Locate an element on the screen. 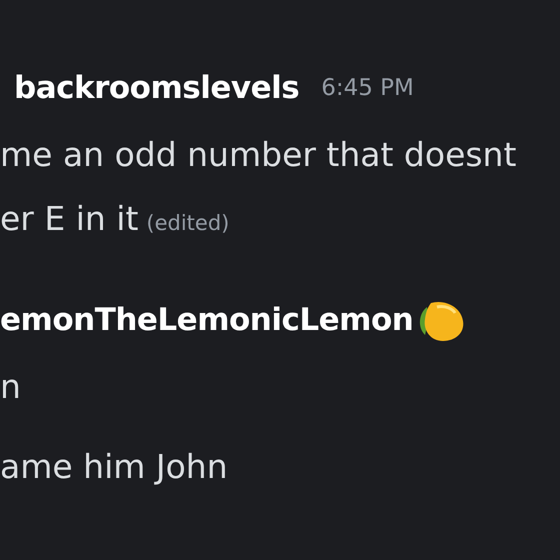 The image size is (560, 560). message-text: n is located at coordinates (10, 387).